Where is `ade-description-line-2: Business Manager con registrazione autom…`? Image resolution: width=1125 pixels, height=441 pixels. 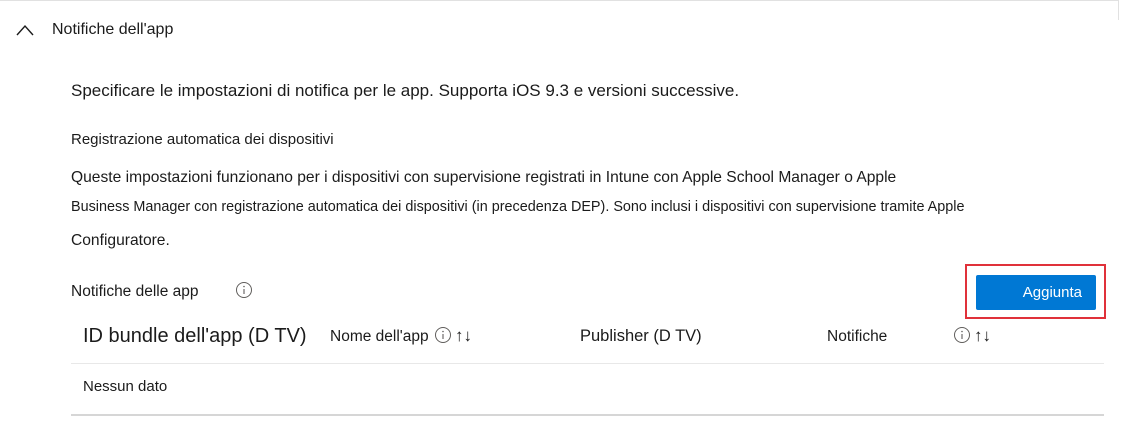
ade-description-line-2: Business Manager con registrazione autom… is located at coordinates (518, 207).